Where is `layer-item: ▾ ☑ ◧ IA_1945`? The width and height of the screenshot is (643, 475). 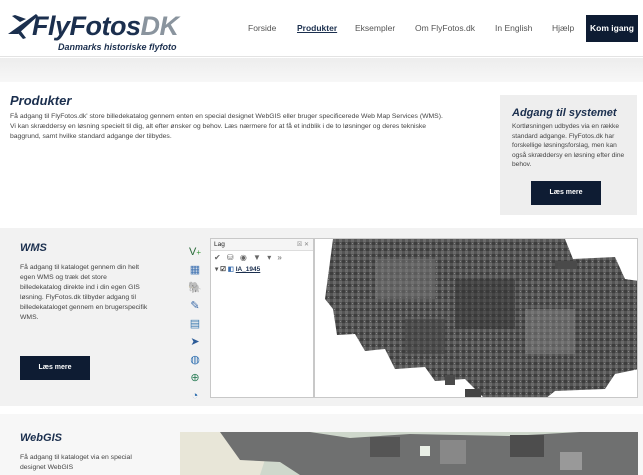
layer-item: ▾ ☑ ◧ IA_1945 is located at coordinates (262, 270).